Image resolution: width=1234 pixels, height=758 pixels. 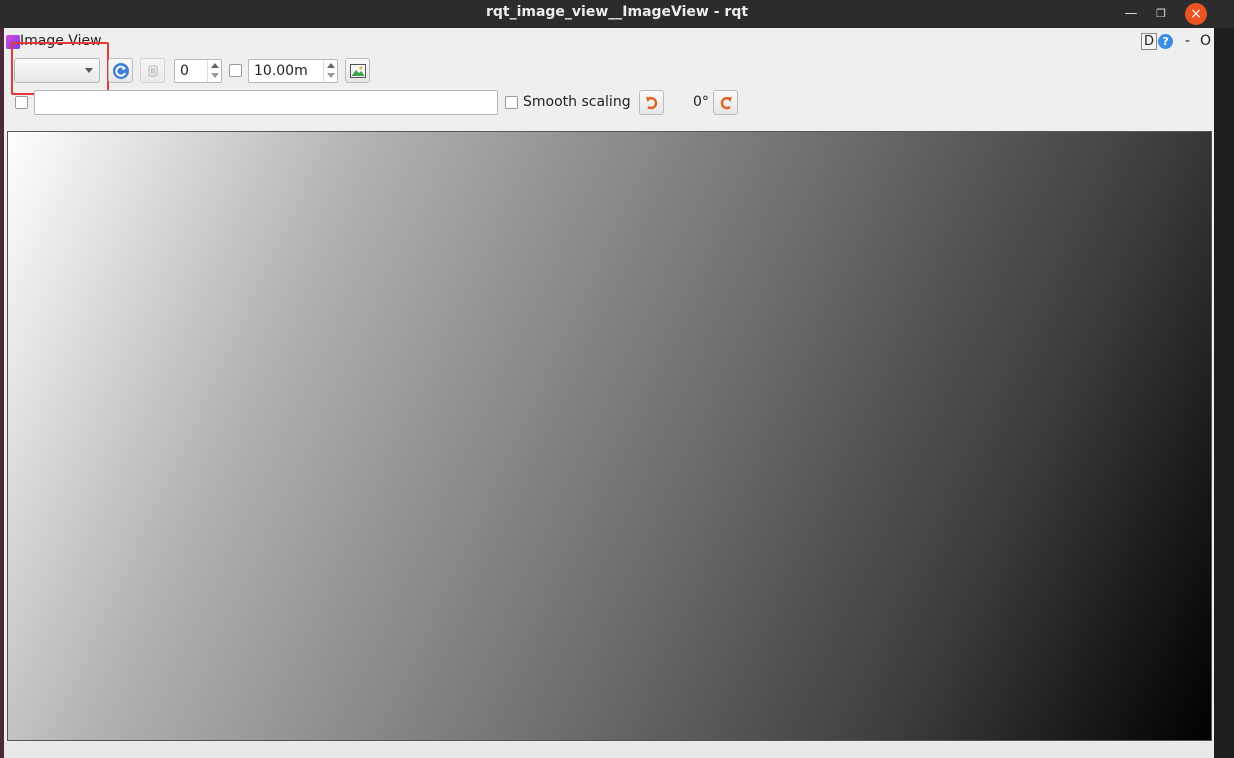 I want to click on help-icon: ?, so click(x=1165, y=41).